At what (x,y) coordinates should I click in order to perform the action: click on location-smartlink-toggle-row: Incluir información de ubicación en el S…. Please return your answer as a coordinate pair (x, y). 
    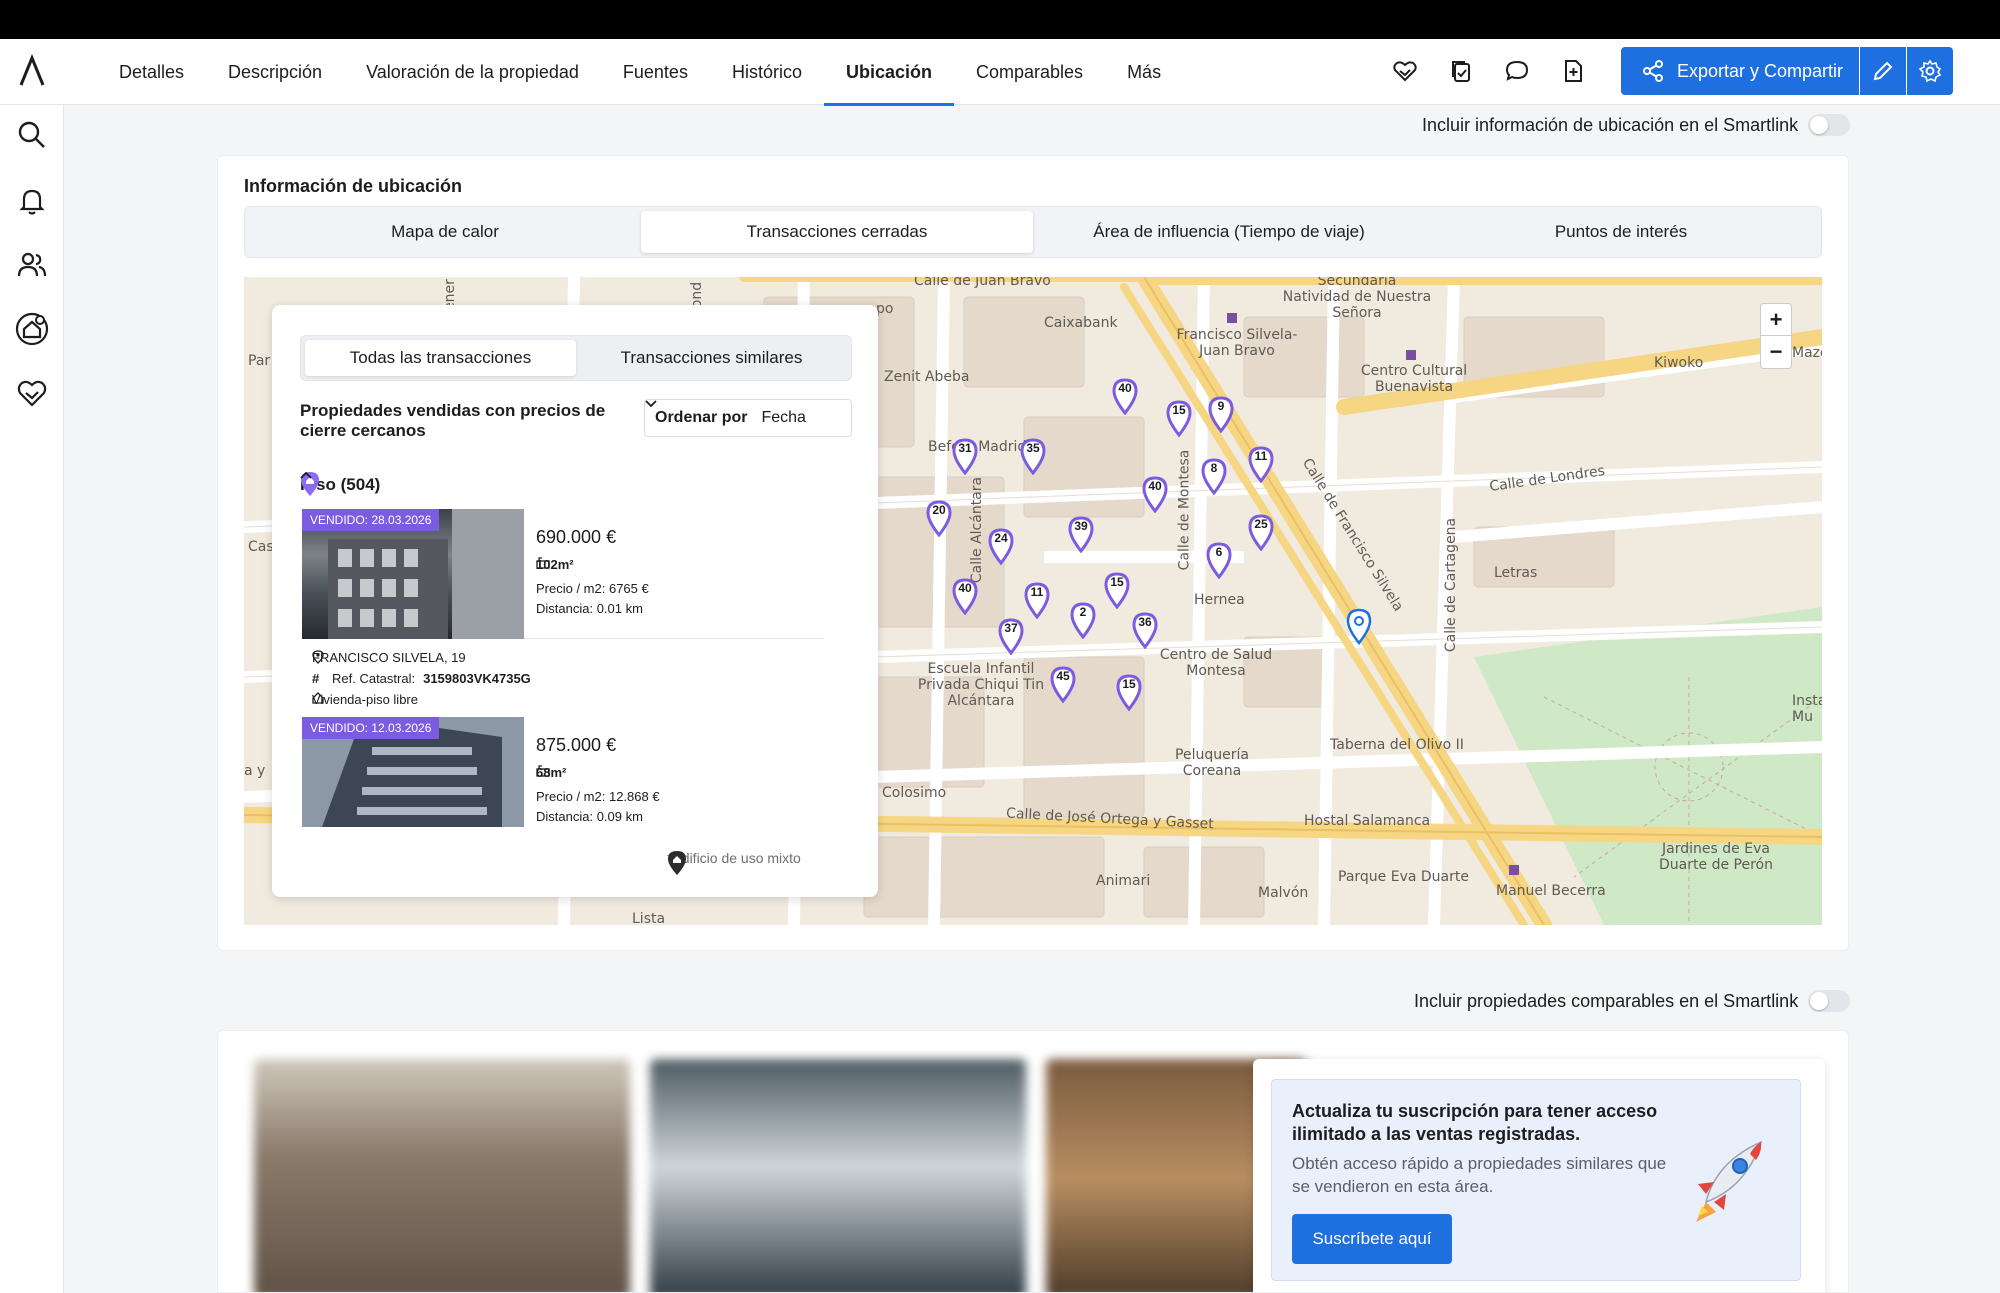
    Looking at the image, I should click on (1636, 125).